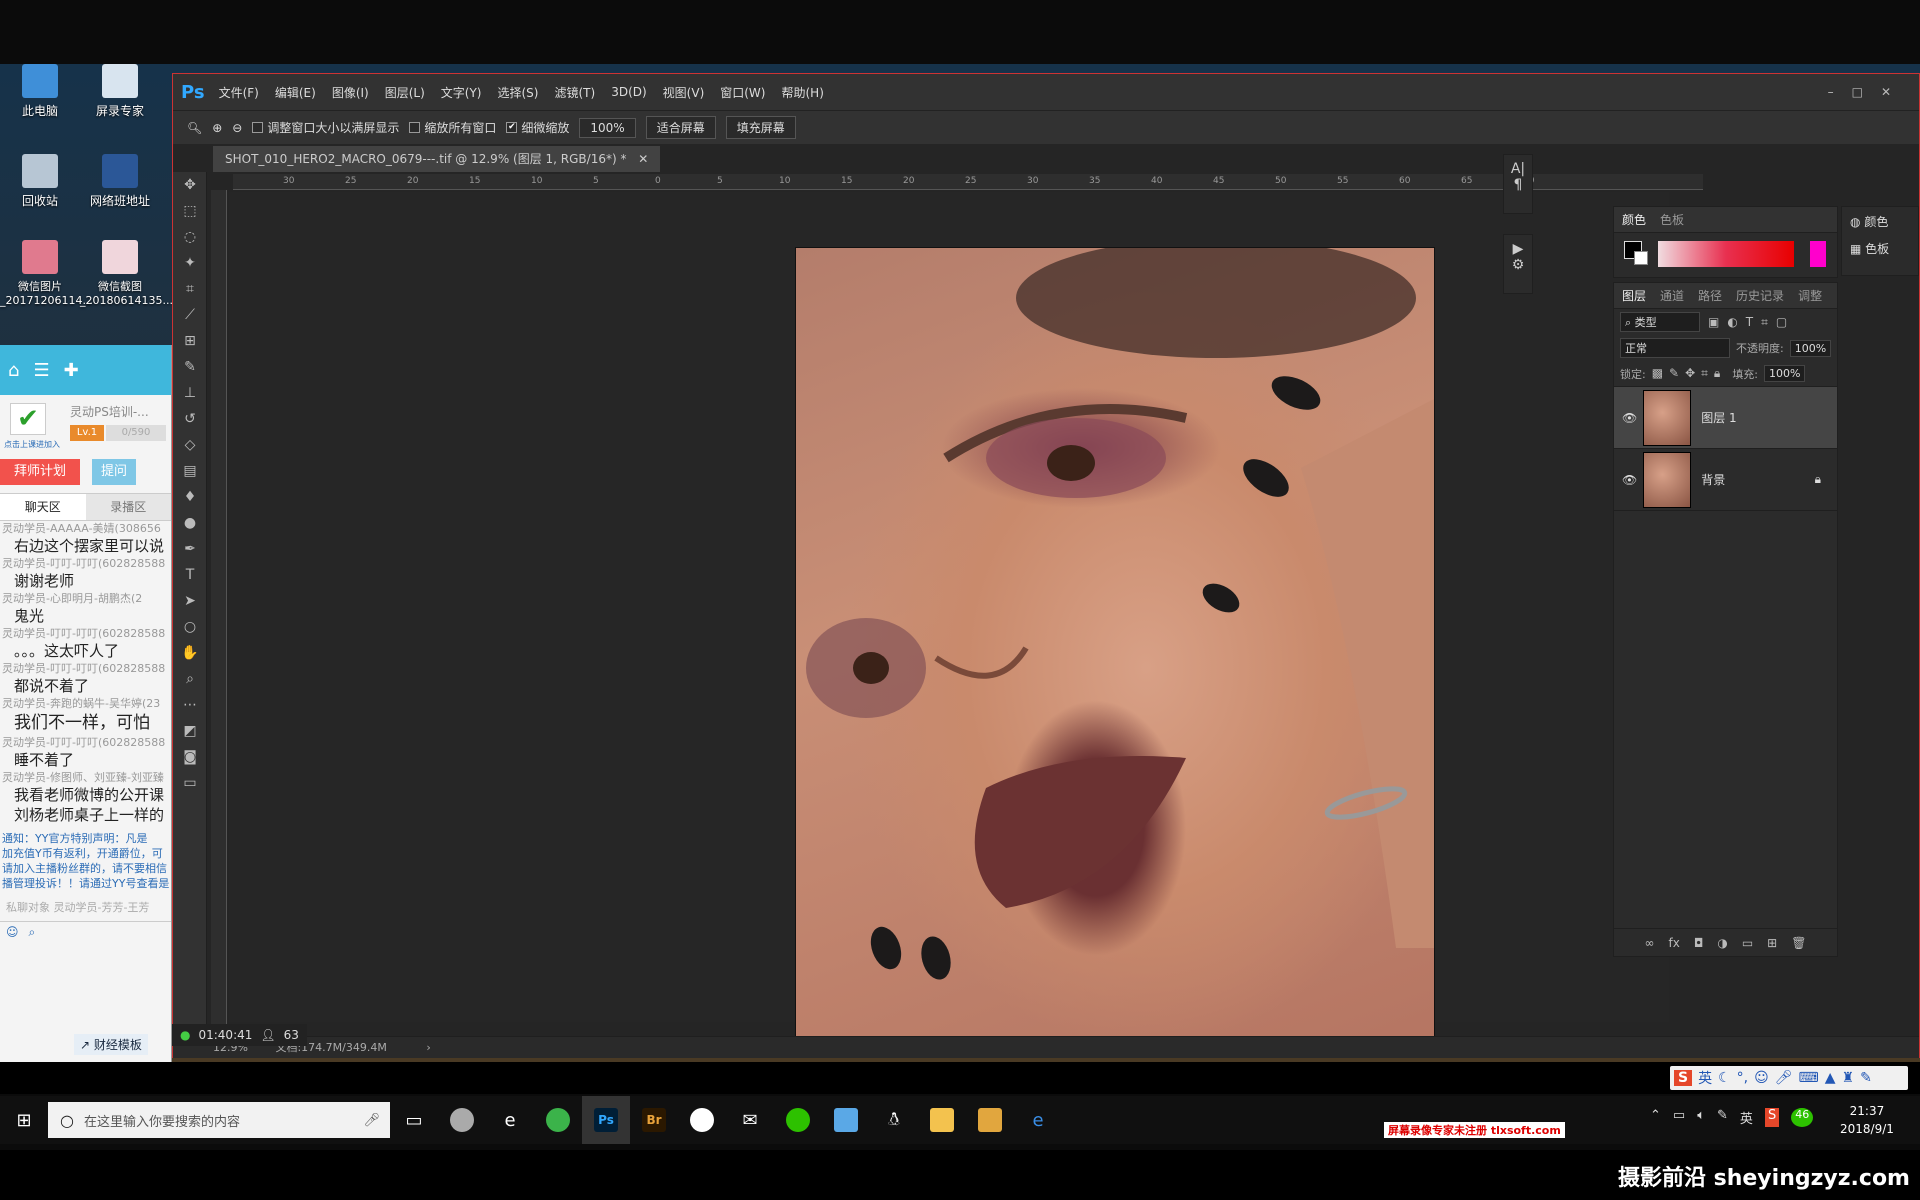 The height and width of the screenshot is (1200, 1920). I want to click on network-icon: ▭, so click(1679, 1117).